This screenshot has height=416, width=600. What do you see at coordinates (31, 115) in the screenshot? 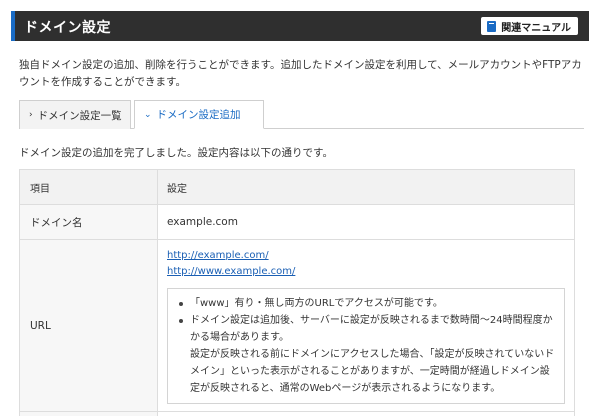
I see `chevron-right-icon: ›` at bounding box center [31, 115].